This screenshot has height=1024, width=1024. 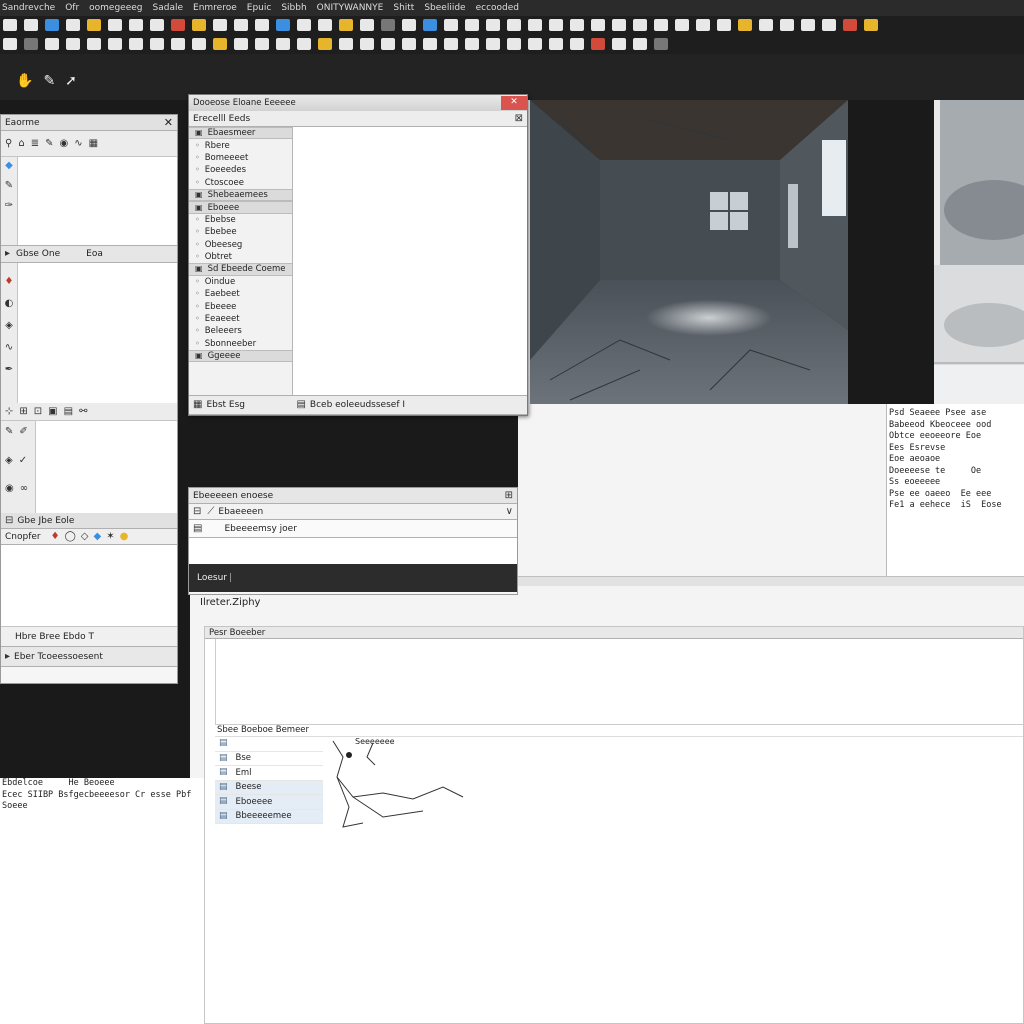 What do you see at coordinates (269, 787) in the screenshot?
I see `list-item: ▤ Beese` at bounding box center [269, 787].